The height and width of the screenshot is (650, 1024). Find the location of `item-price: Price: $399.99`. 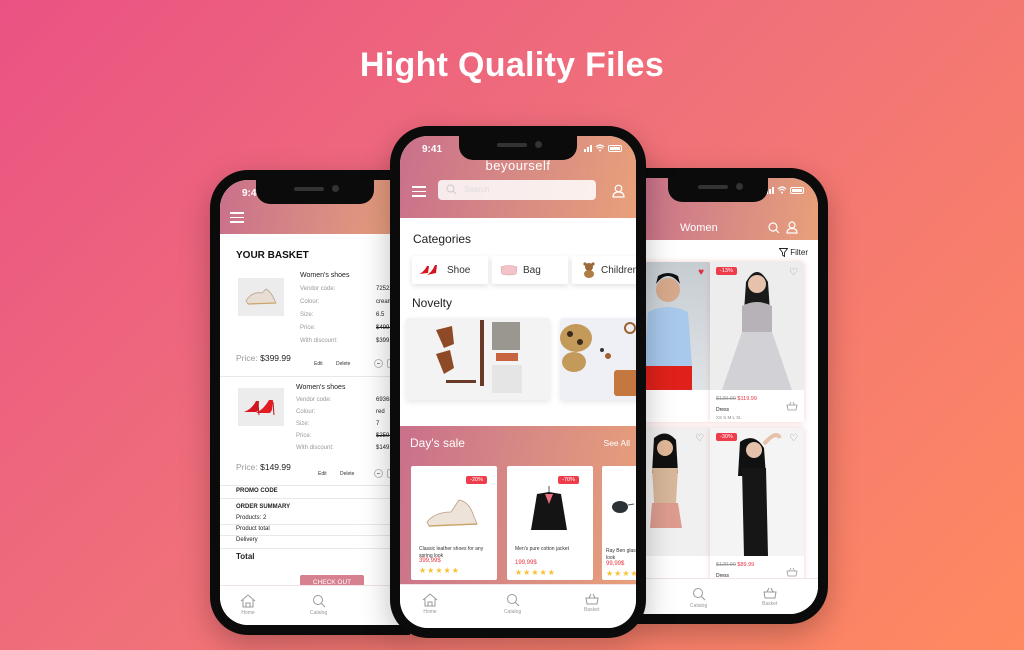

item-price: Price: $399.99 is located at coordinates (263, 358).